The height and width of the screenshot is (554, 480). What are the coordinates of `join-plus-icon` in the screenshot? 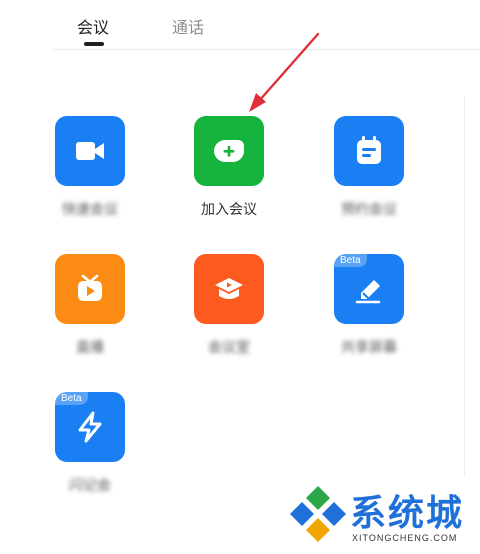 It's located at (229, 151).